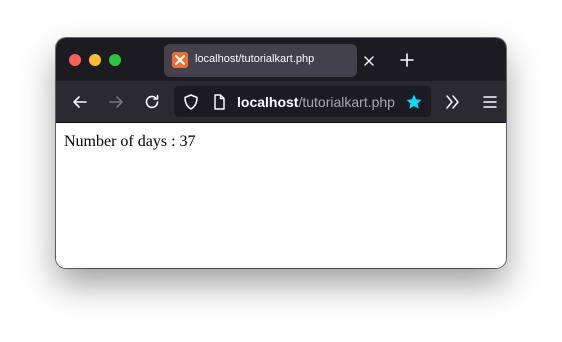 Image resolution: width=562 pixels, height=342 pixels. What do you see at coordinates (180, 60) in the screenshot?
I see `xampp-icon` at bounding box center [180, 60].